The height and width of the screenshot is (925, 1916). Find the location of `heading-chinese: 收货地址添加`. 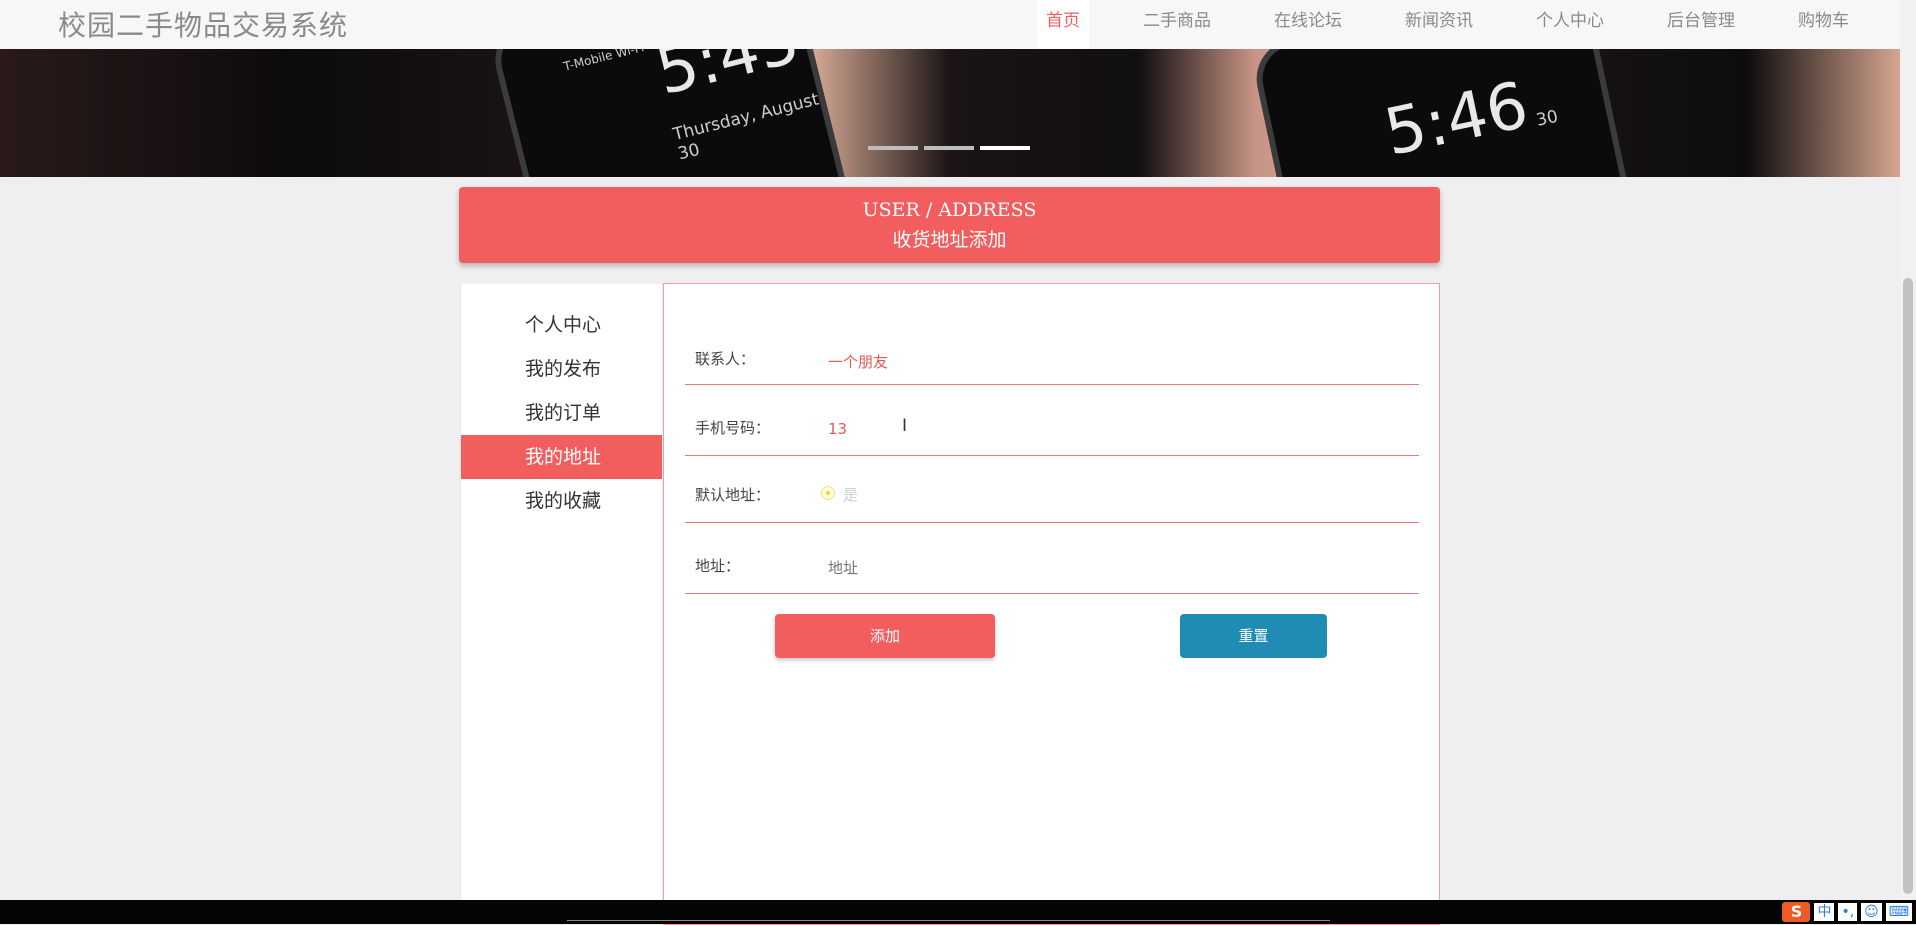

heading-chinese: 收货地址添加 is located at coordinates (949, 240).